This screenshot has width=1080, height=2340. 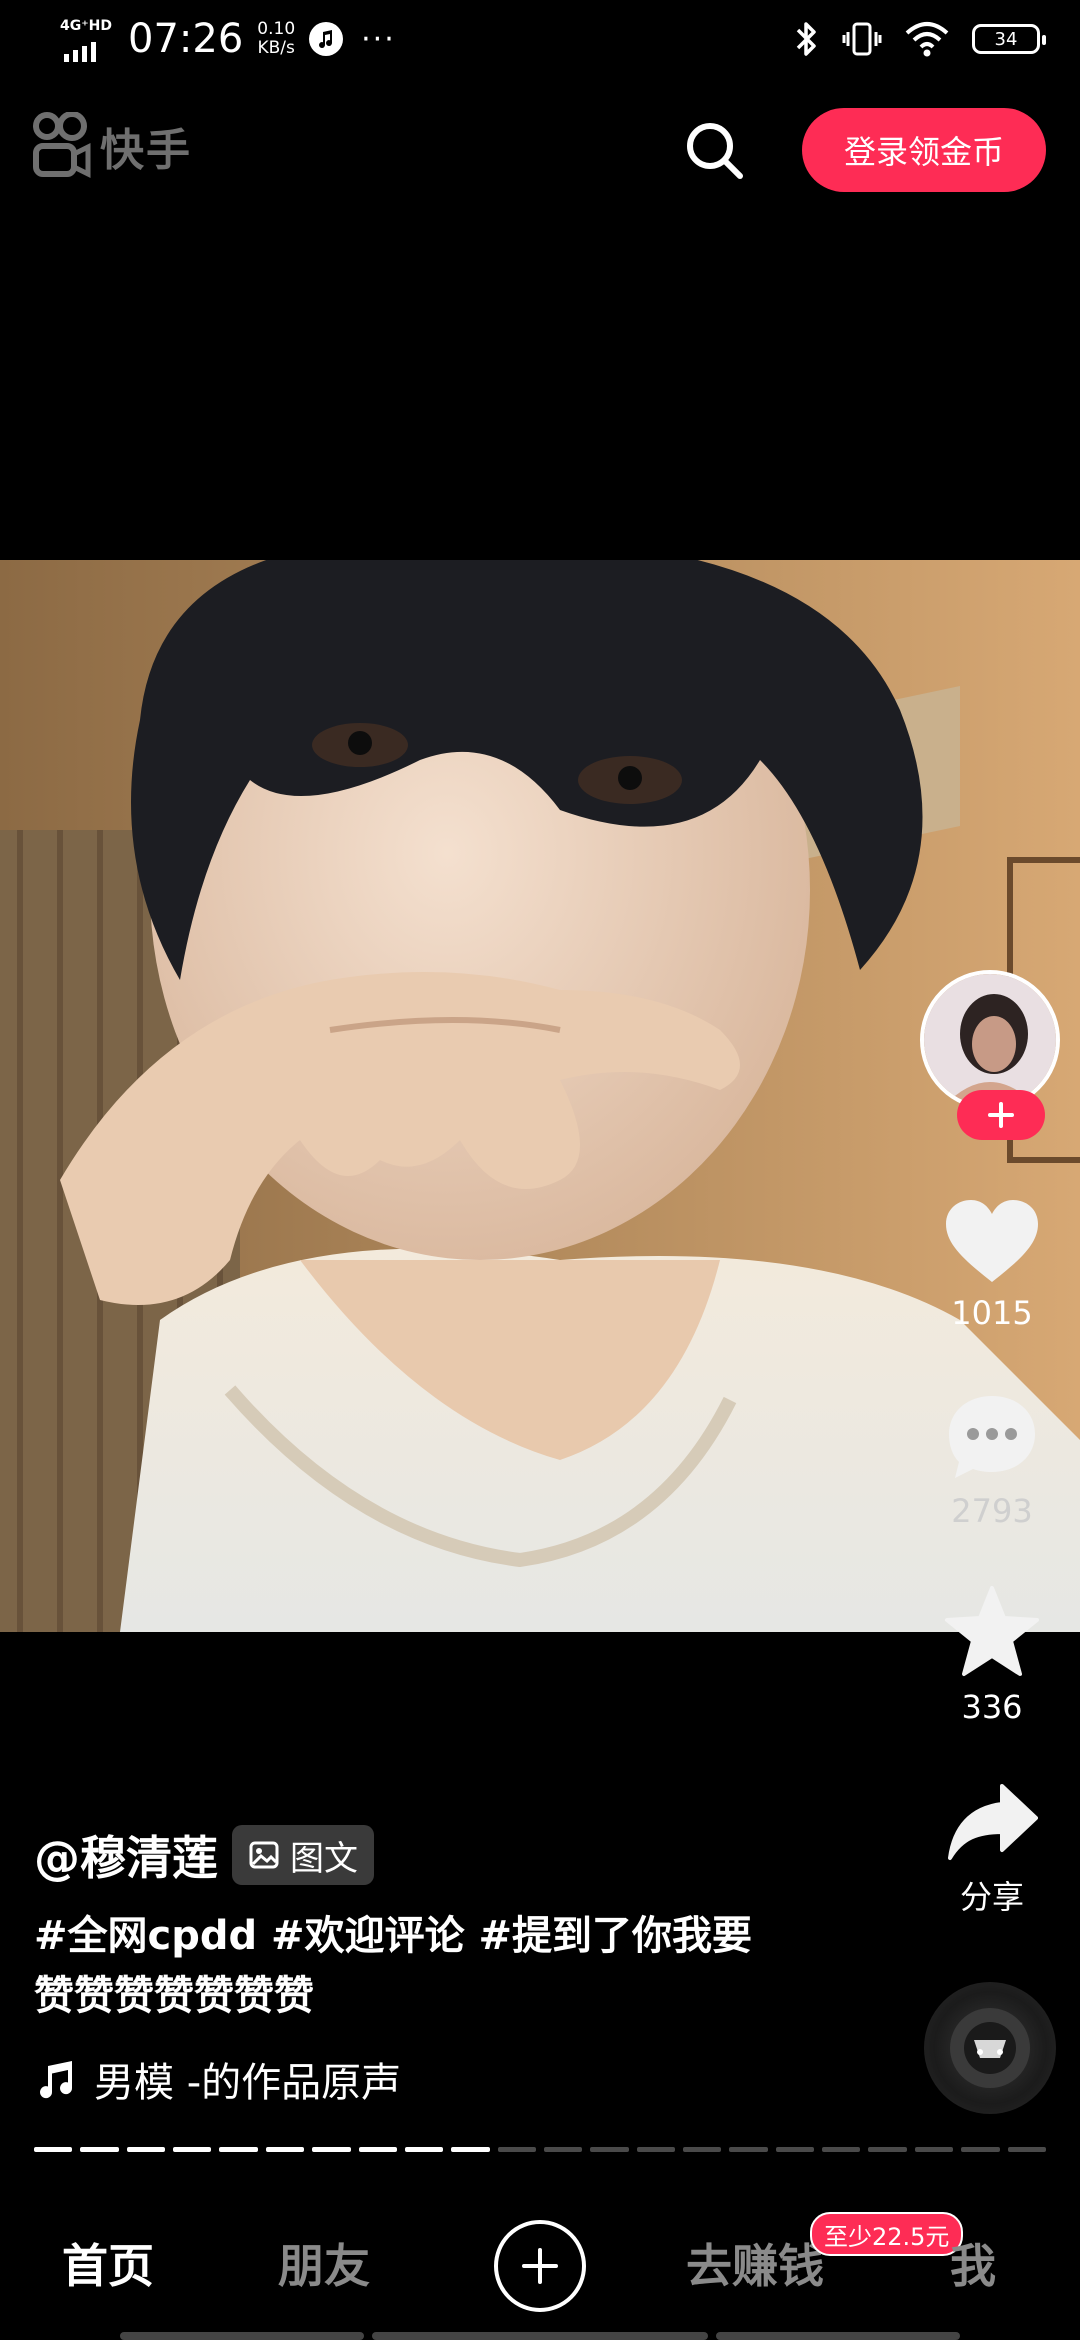 What do you see at coordinates (992, 1631) in the screenshot?
I see `star-icon` at bounding box center [992, 1631].